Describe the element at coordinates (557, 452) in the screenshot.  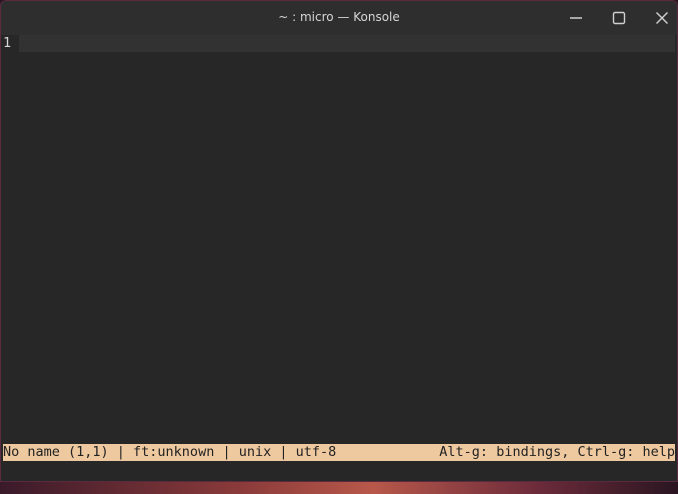
I see `status-keybinding-hint: Alt-g: bindings, Ctrl-g: help` at that location.